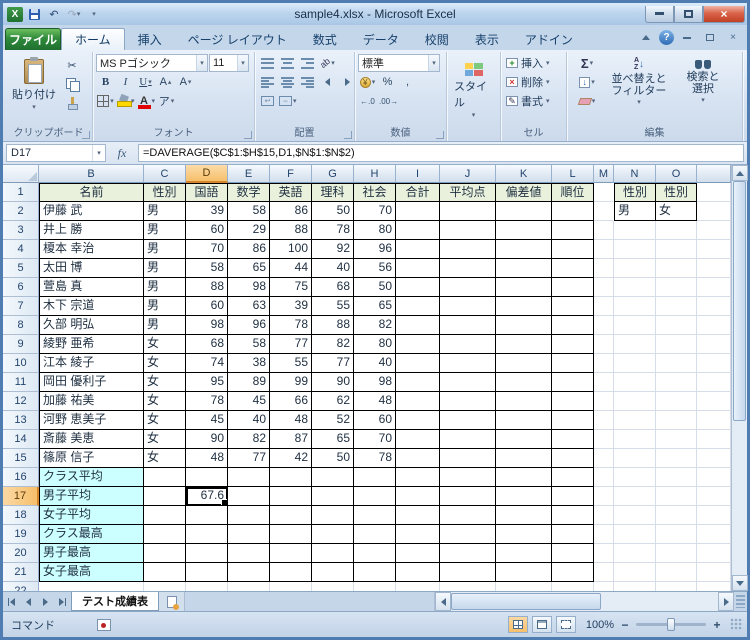  What do you see at coordinates (249, 268) in the screenshot?
I see `cell-E5: 65` at bounding box center [249, 268].